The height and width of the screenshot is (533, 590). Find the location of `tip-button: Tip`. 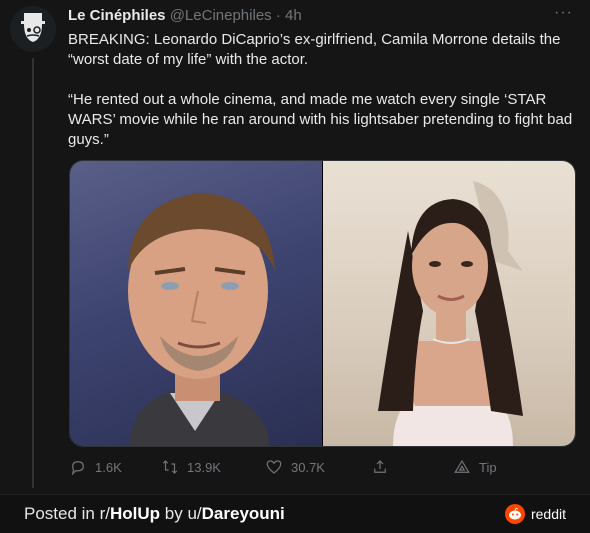

tip-button: Tip is located at coordinates (475, 467).